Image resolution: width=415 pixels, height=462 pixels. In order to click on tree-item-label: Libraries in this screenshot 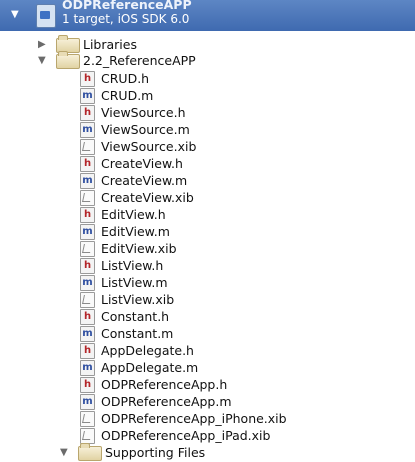, I will do `click(110, 44)`.